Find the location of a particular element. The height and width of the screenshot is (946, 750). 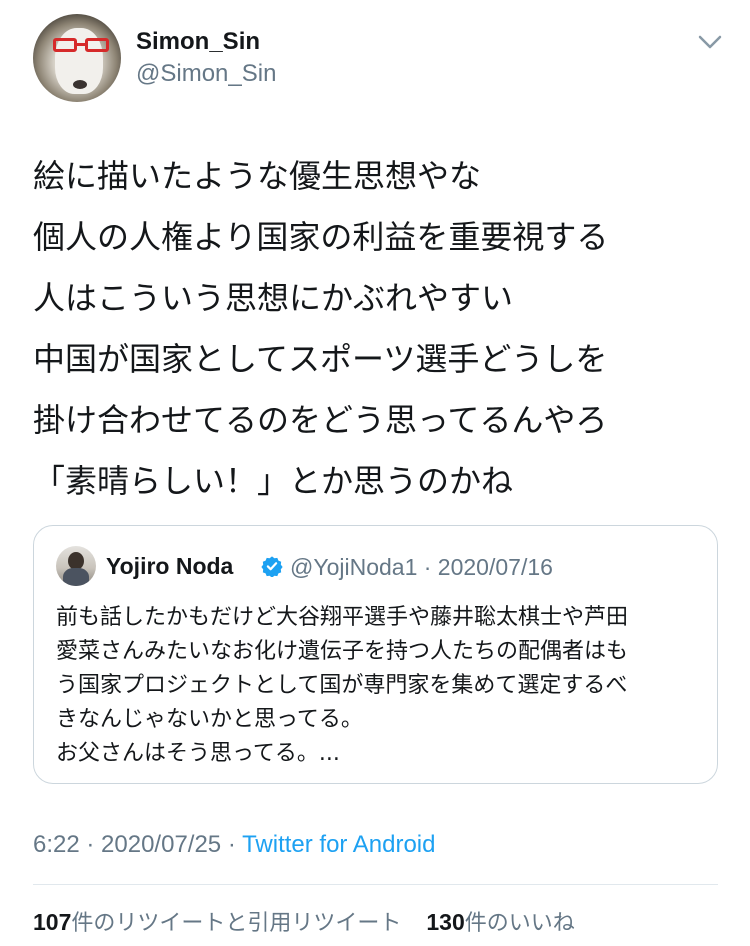

tweet-header: Simon_Sin @Simon_Sin is located at coordinates (378, 59).